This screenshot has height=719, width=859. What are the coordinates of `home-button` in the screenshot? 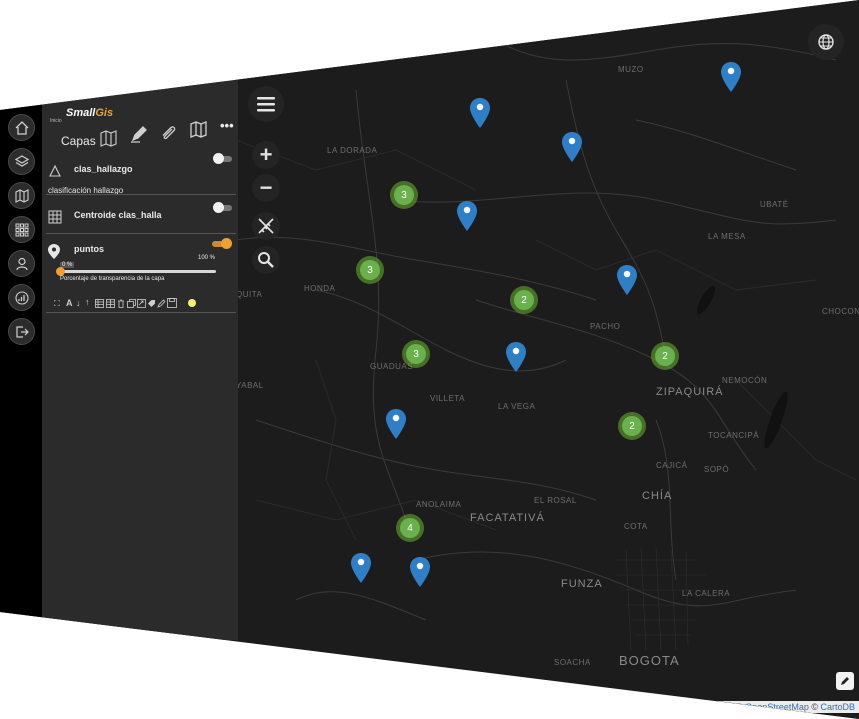 It's located at (21, 127).